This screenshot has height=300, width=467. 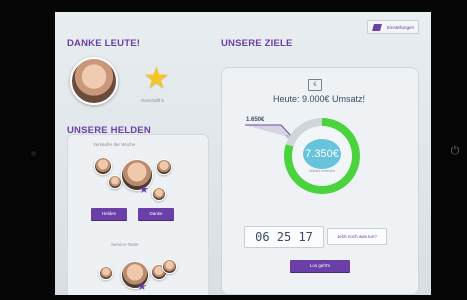 What do you see at coordinates (357, 236) in the screenshot?
I see `ask-field: Jetzt noch was tun?` at bounding box center [357, 236].